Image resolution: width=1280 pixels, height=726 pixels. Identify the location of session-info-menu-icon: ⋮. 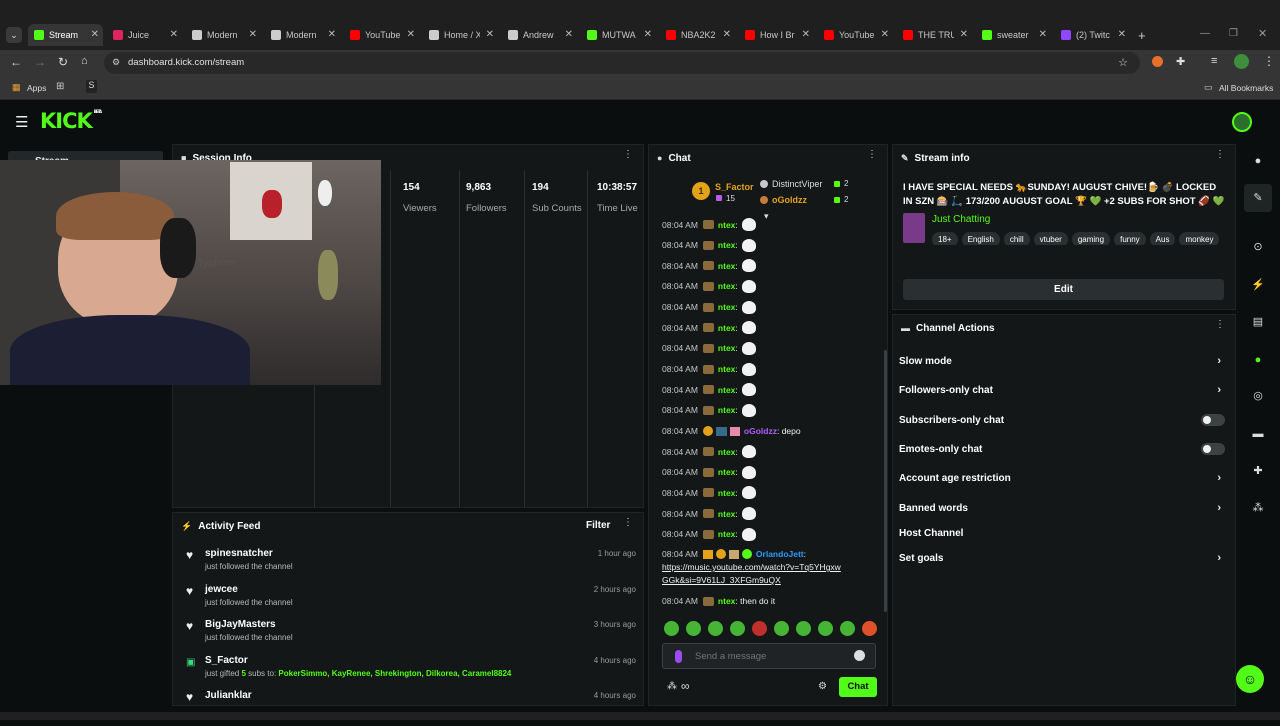
(628, 155).